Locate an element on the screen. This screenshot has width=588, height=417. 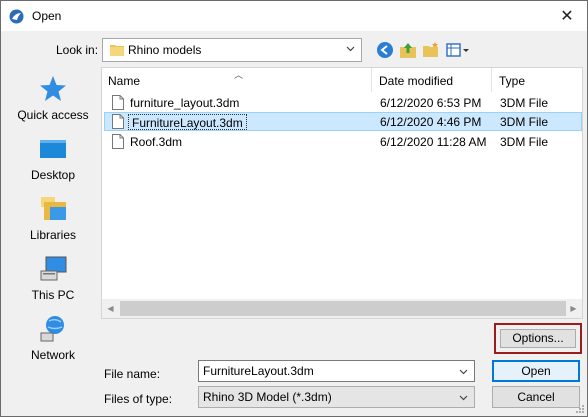
horizontal-scrollbar: ◀ ▶ is located at coordinates (342, 308).